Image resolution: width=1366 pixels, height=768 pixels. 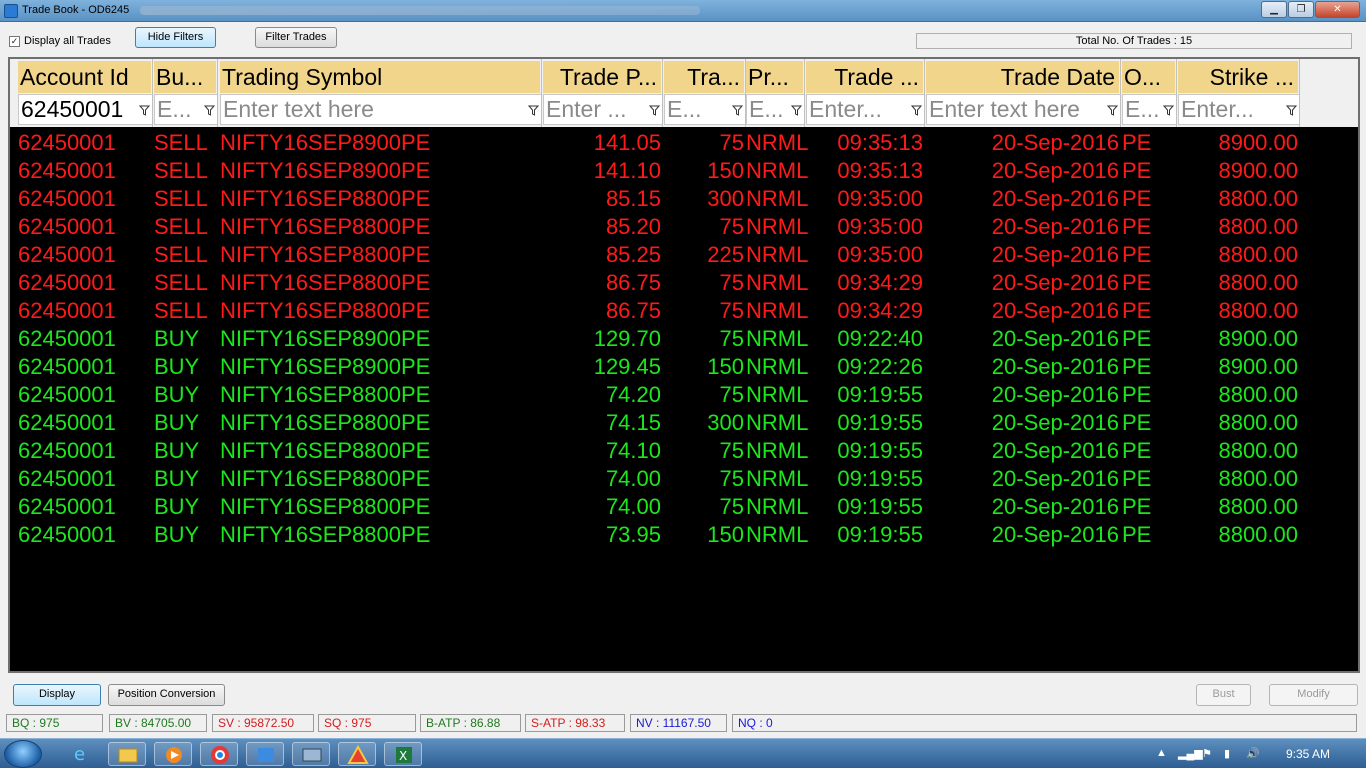 I want to click on cell-trade-time: 09:34:29, so click(x=880, y=282).